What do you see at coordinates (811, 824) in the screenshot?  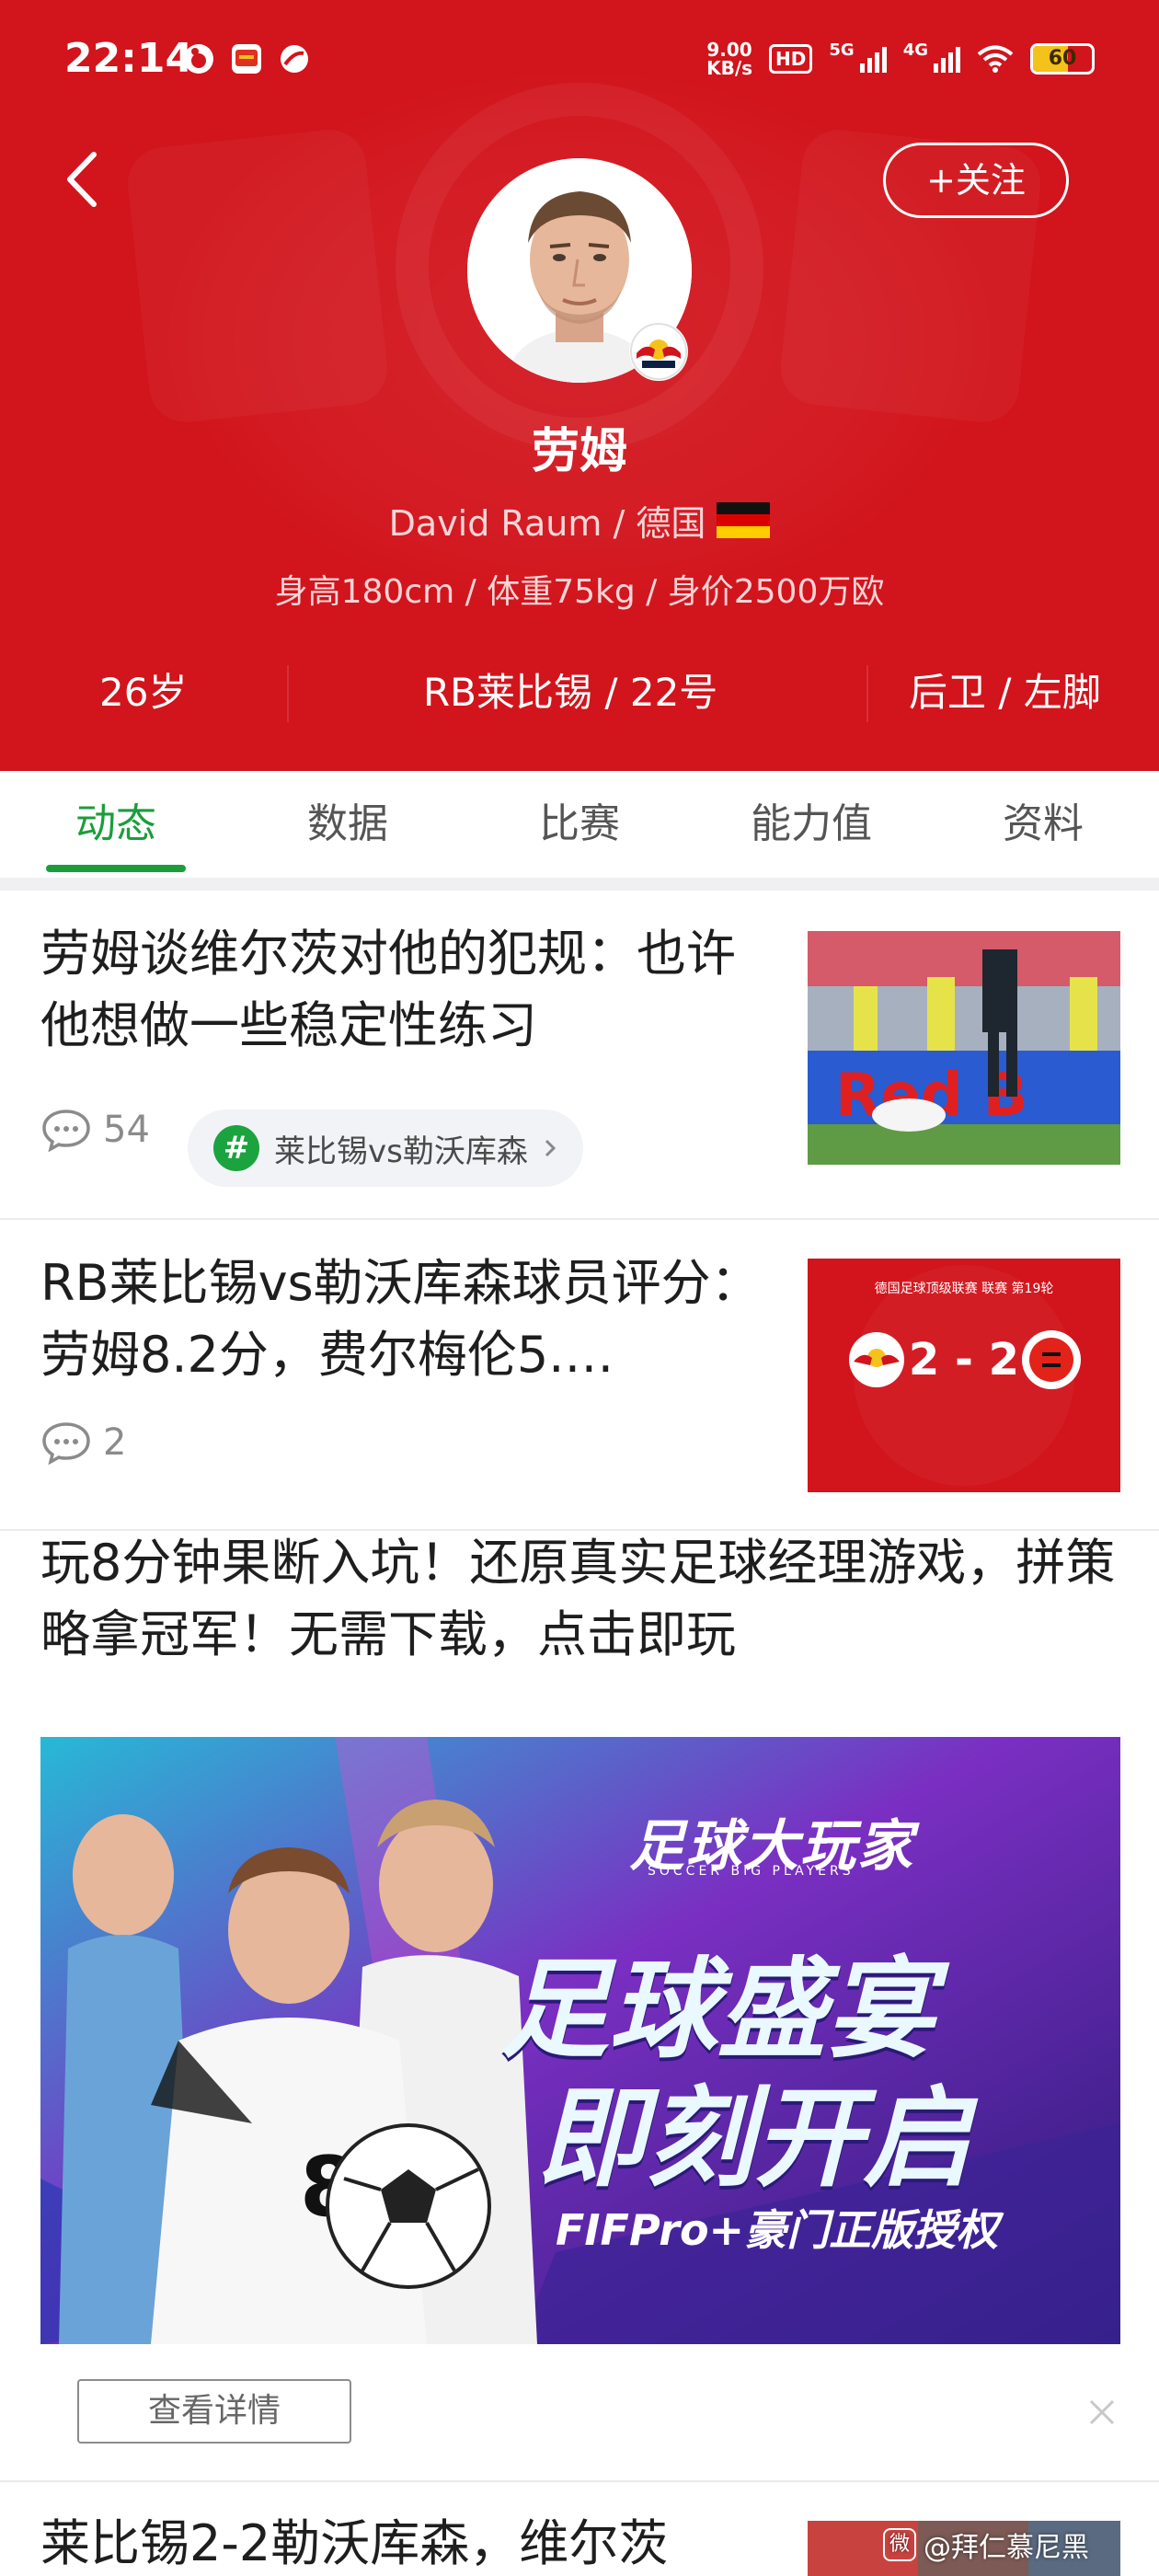 I see `tab-ability: 能力值` at bounding box center [811, 824].